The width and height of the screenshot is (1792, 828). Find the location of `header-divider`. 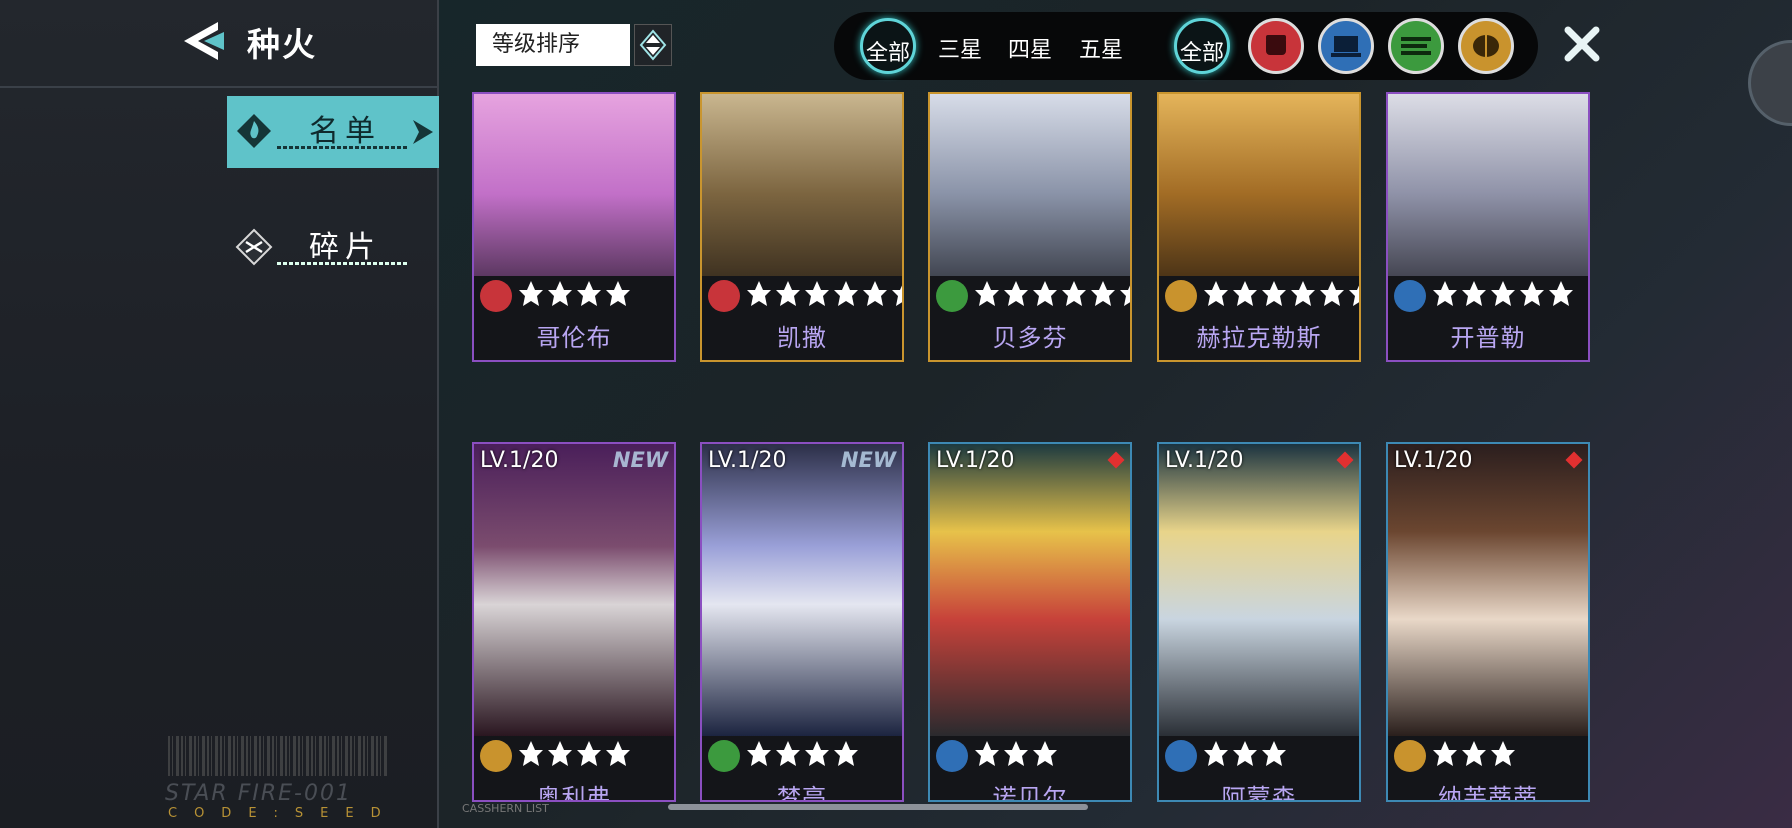

header-divider is located at coordinates (218, 87).